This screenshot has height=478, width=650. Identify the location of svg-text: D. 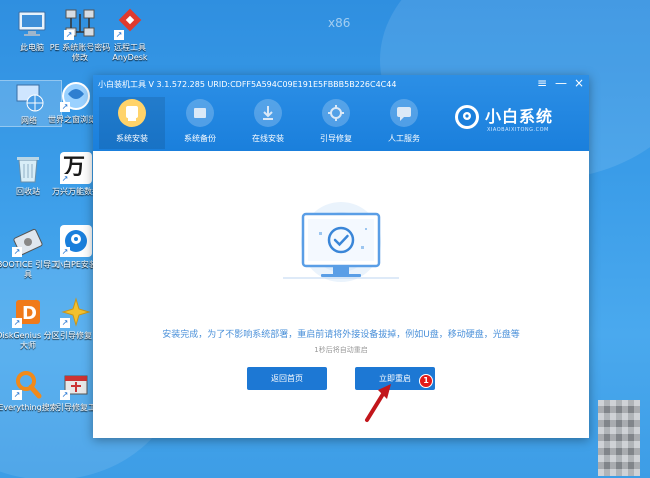
(29, 313).